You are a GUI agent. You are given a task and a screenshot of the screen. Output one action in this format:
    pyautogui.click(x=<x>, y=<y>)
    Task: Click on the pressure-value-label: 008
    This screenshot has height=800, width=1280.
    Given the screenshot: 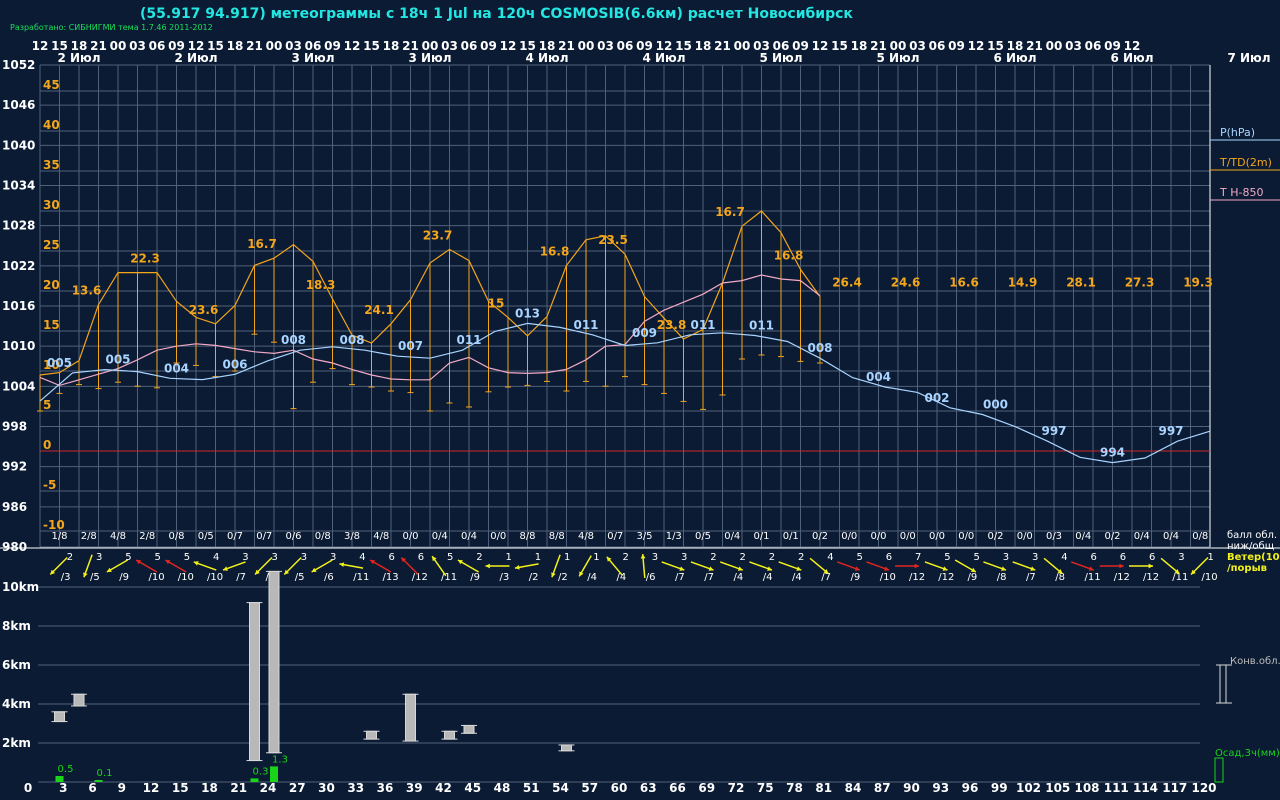 What is the action you would take?
    pyautogui.click(x=351, y=340)
    